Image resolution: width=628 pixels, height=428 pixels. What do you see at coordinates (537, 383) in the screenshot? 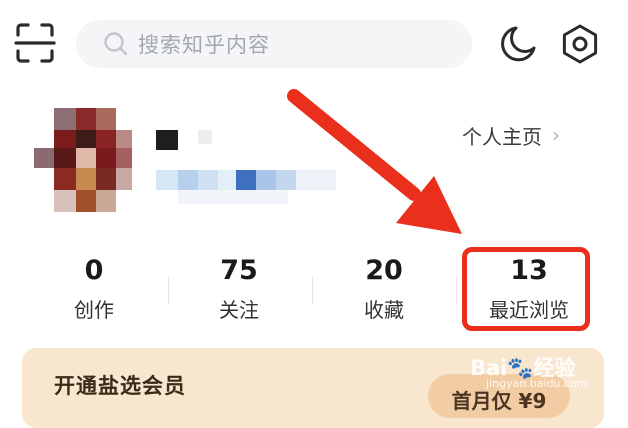
I see `watermark-url: jingyan.baidu.com` at bounding box center [537, 383].